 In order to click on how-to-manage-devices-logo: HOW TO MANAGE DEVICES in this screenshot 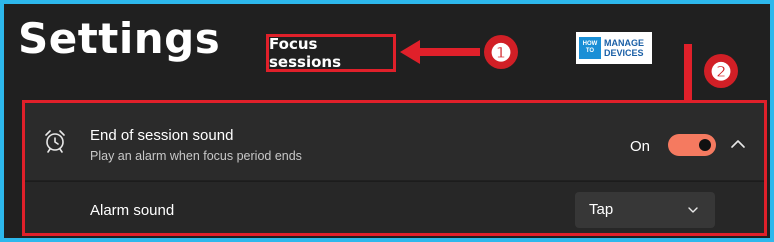, I will do `click(614, 48)`.